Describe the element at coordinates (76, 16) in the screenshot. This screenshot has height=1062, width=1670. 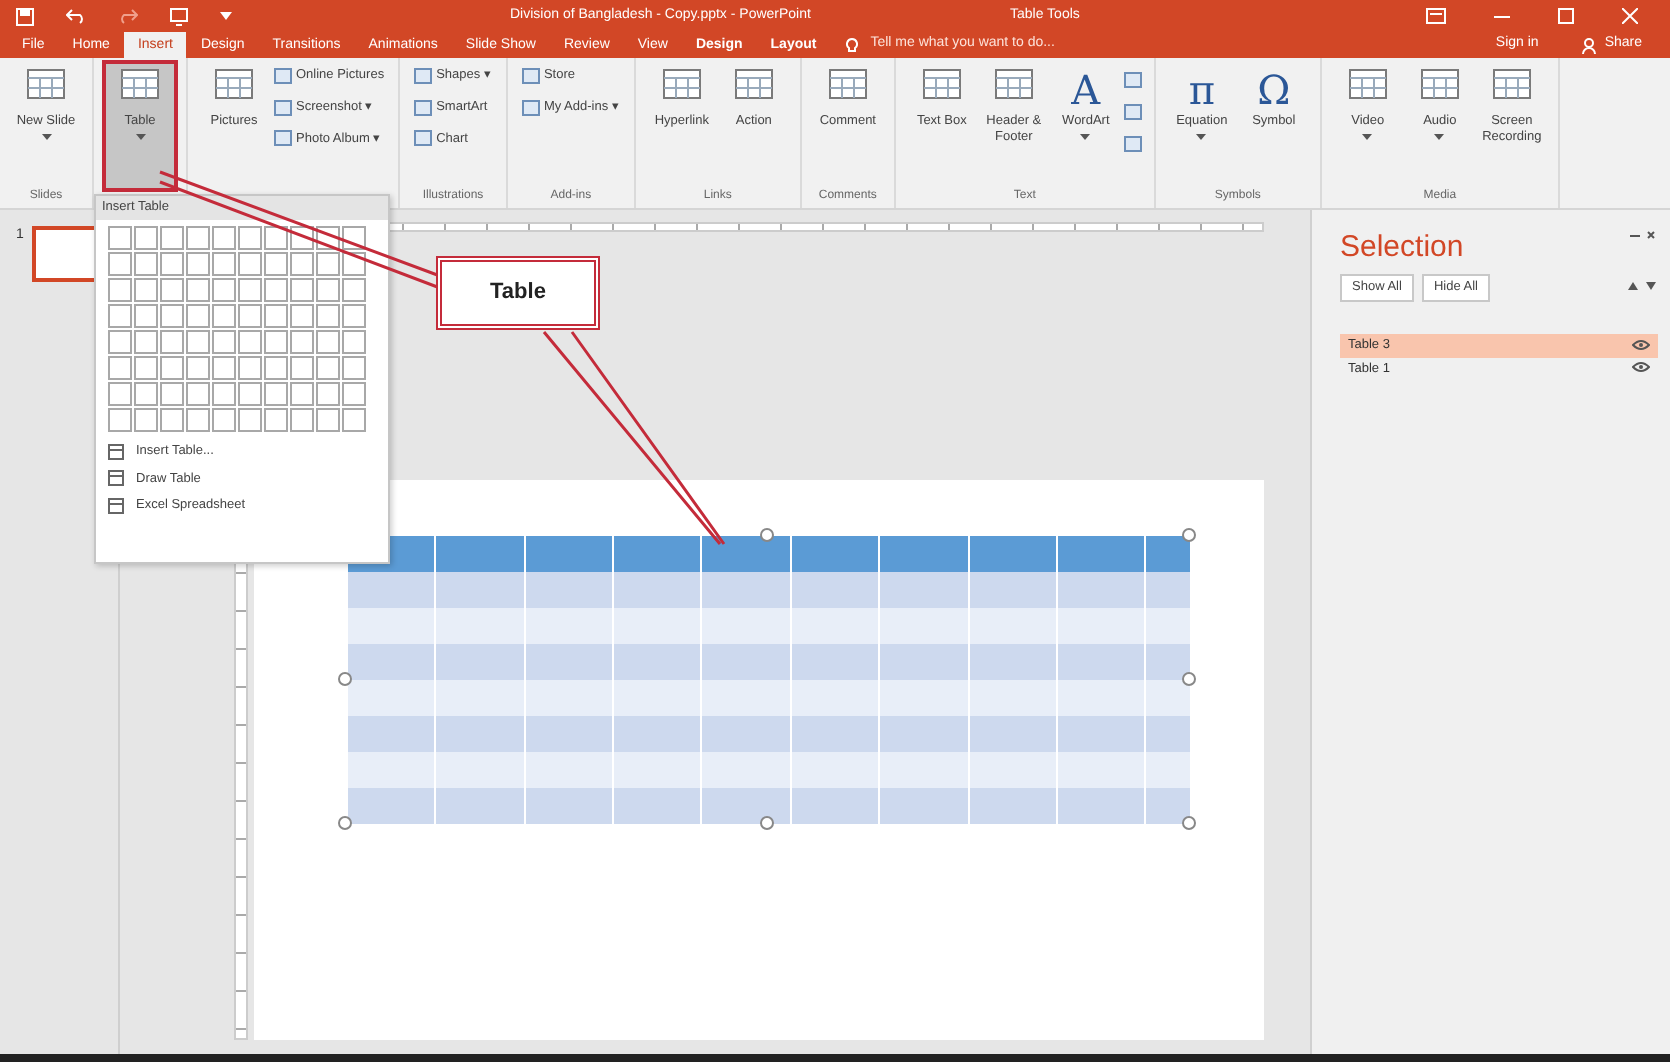
I see `undo-icon` at that location.